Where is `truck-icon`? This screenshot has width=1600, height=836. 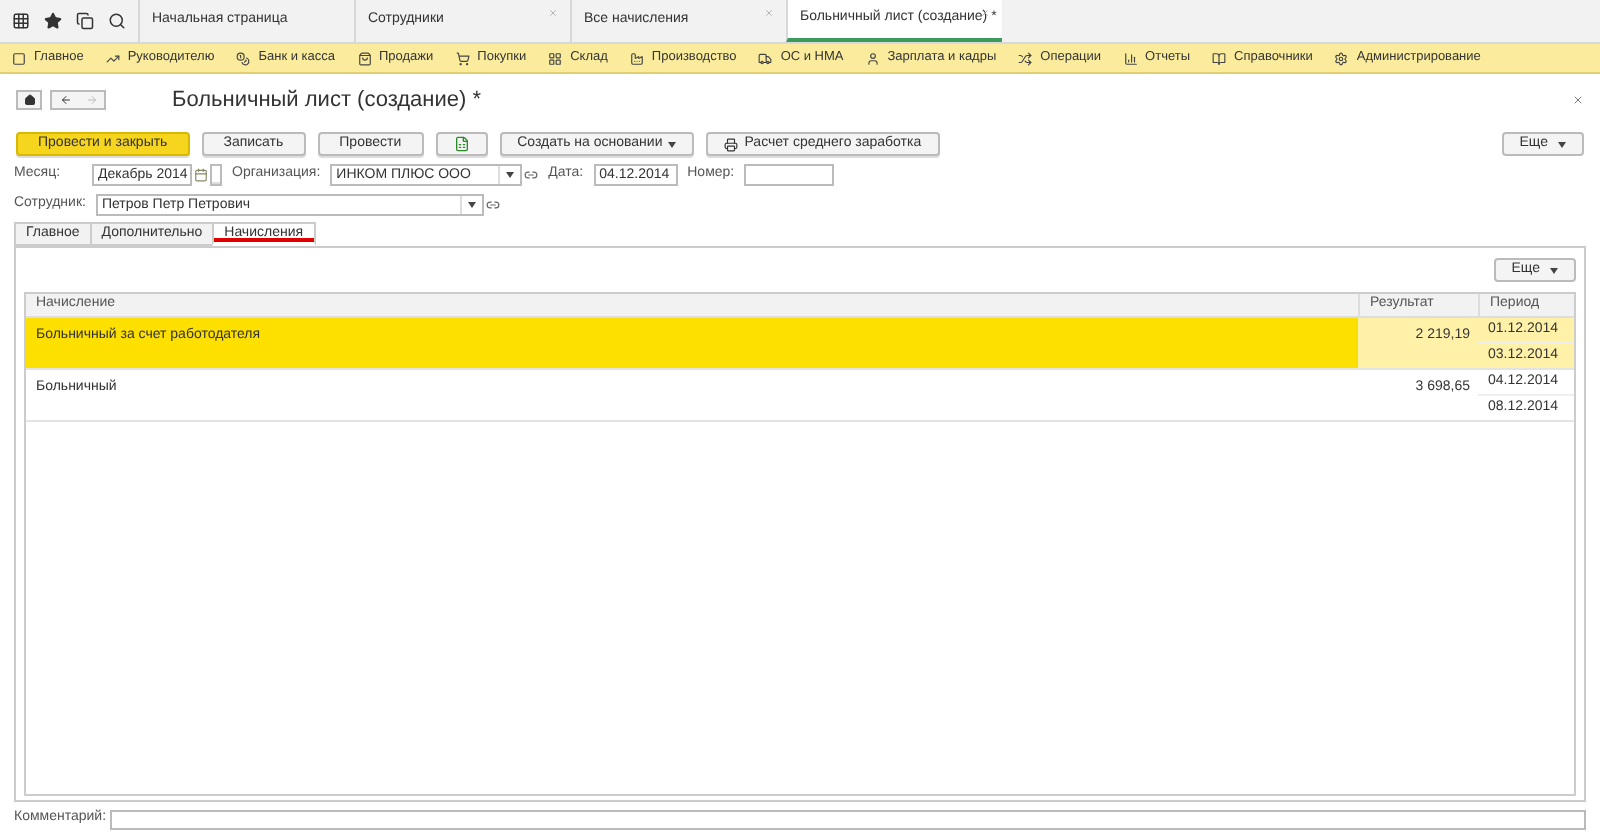 truck-icon is located at coordinates (765, 58).